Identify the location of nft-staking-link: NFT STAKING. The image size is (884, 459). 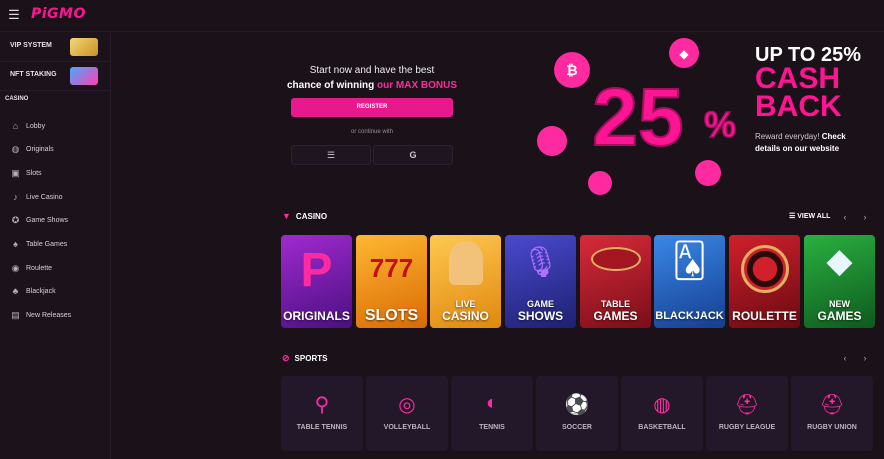
(55, 76).